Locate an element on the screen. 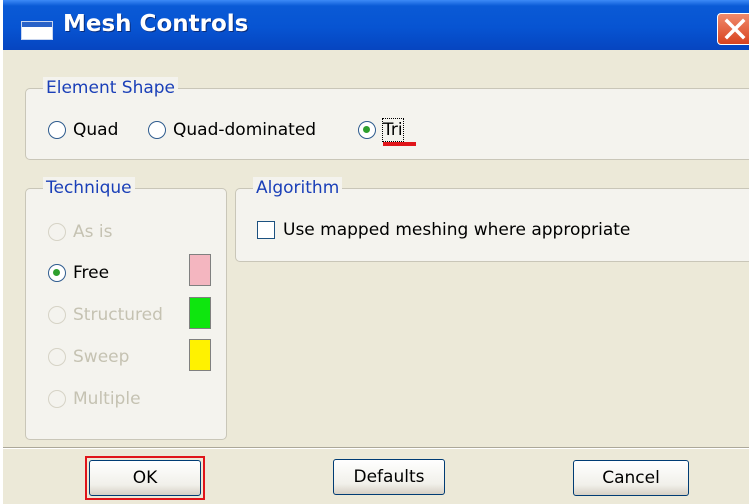  tri-label: Tri is located at coordinates (393, 130).